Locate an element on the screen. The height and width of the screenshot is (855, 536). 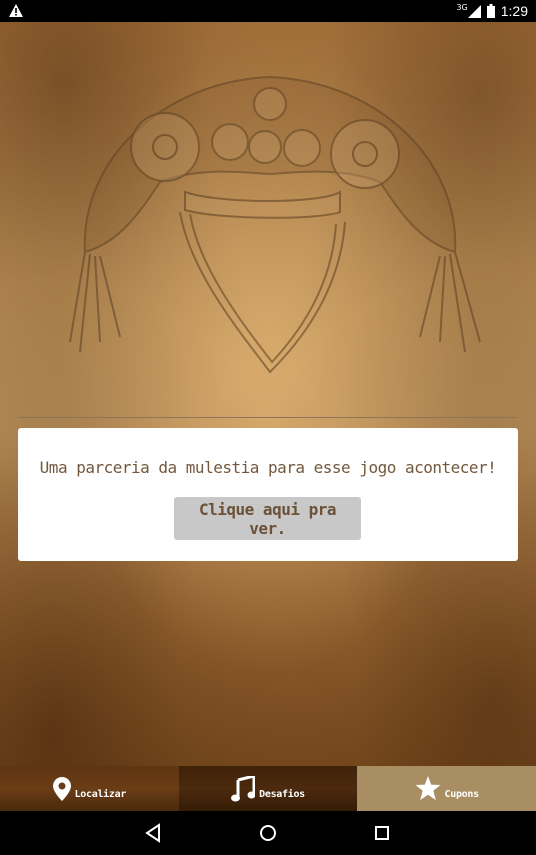
music-note-icon is located at coordinates (243, 788).